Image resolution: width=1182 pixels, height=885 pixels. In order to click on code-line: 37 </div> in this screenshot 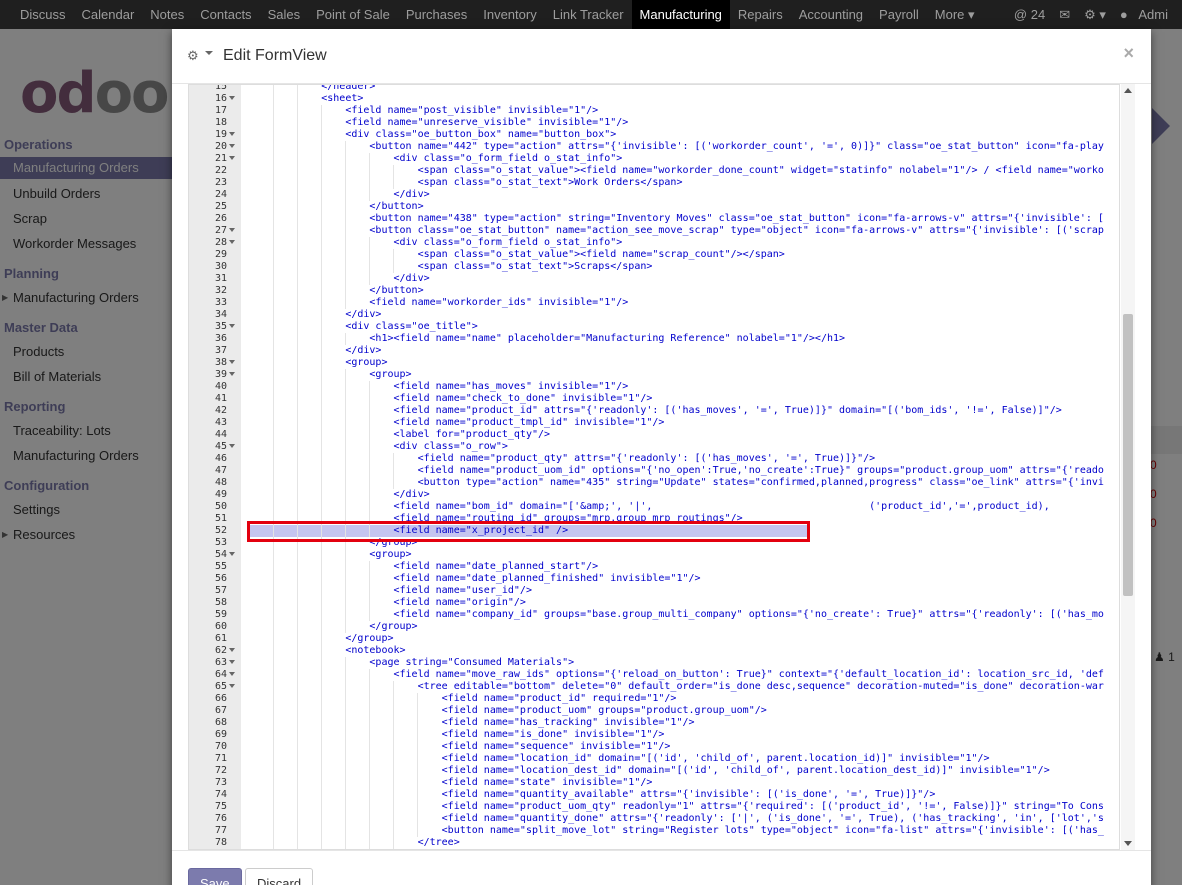, I will do `click(654, 351)`.